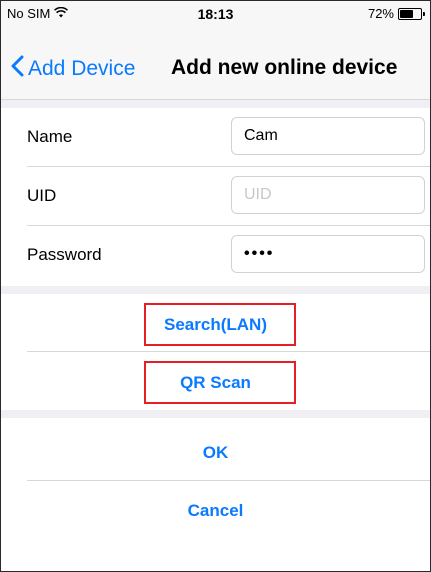 The height and width of the screenshot is (572, 431). I want to click on name-label: Name, so click(50, 136).